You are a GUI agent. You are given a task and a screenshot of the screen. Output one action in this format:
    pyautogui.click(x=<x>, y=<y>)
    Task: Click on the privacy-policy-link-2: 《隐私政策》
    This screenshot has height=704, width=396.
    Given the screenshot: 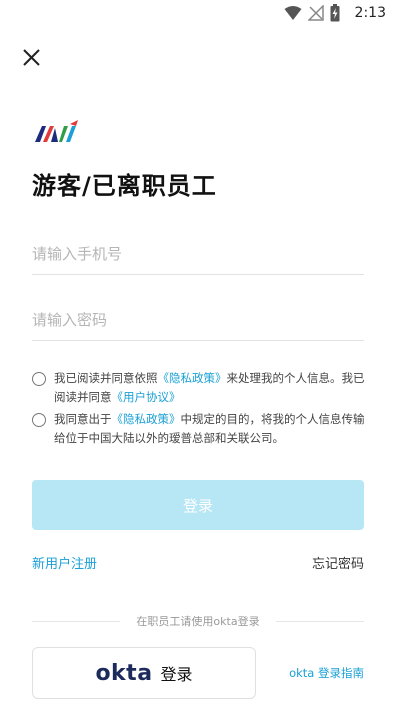 What is the action you would take?
    pyautogui.click(x=146, y=419)
    